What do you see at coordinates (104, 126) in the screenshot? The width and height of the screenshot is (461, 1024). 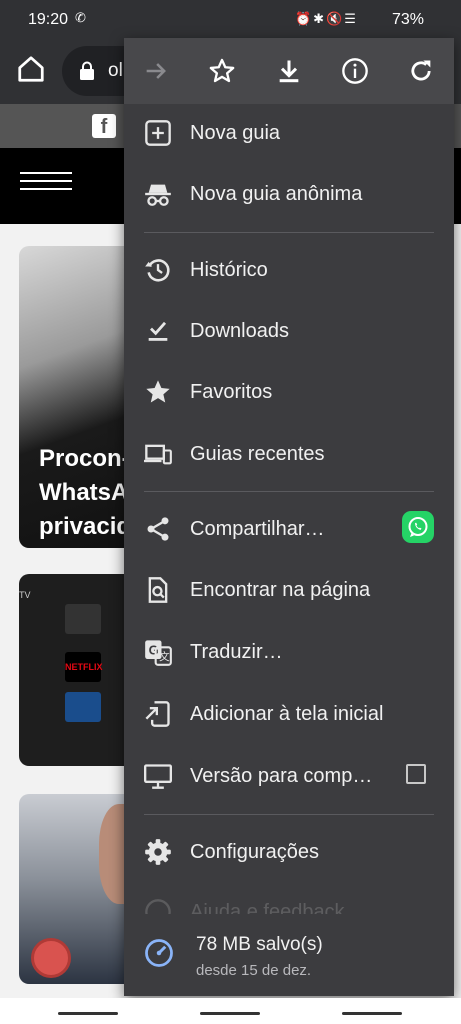 I see `facebook-icon: f` at bounding box center [104, 126].